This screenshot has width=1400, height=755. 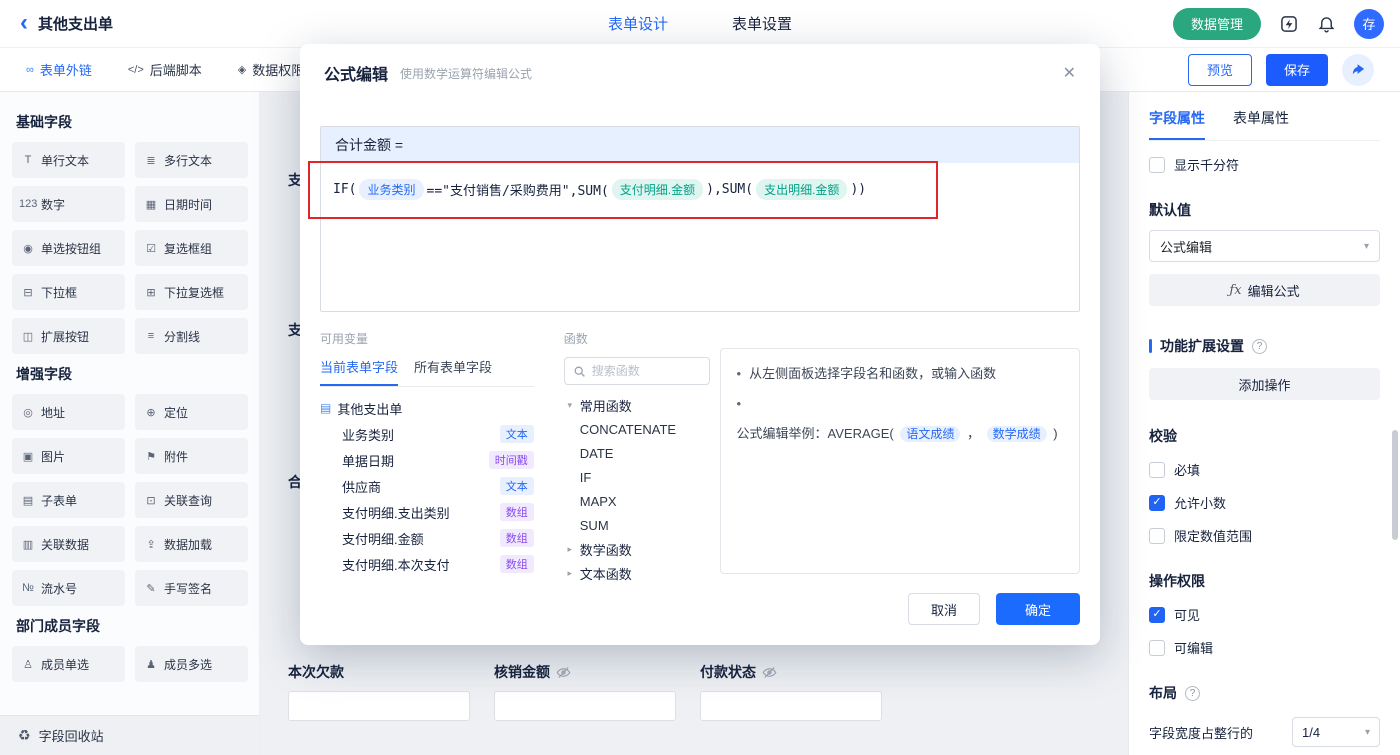 What do you see at coordinates (427, 408) in the screenshot?
I see `tree-root-node: ▤ 其他支出单` at bounding box center [427, 408].